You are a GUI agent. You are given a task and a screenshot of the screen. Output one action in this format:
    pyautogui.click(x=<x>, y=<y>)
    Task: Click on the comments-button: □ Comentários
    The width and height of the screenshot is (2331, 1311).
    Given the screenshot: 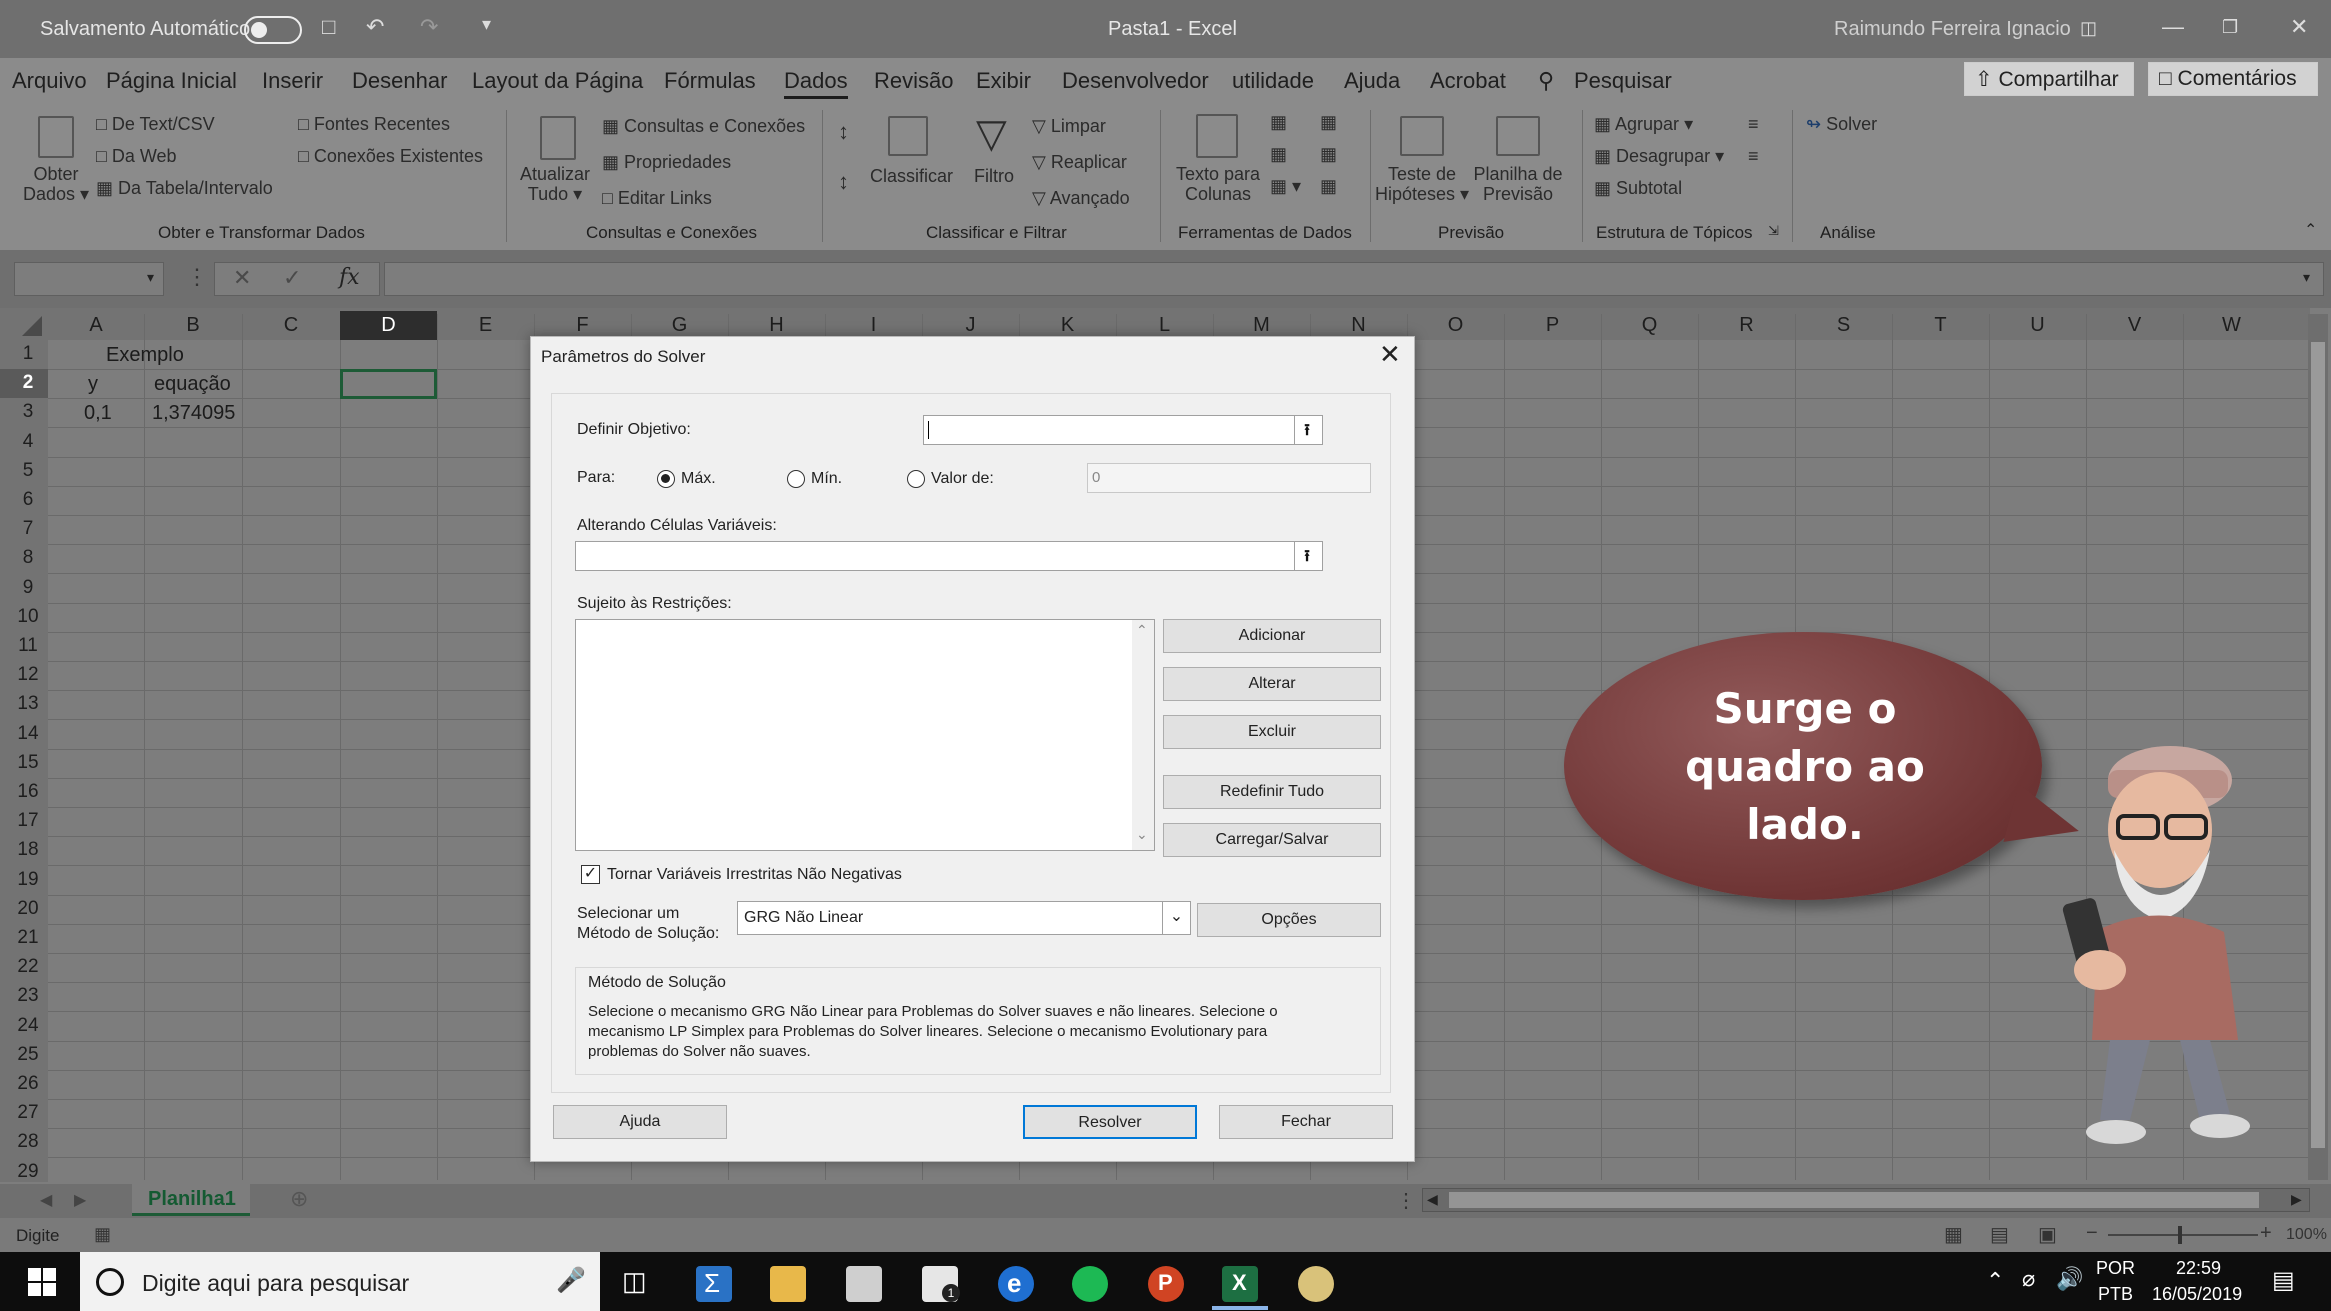 What is the action you would take?
    pyautogui.click(x=2233, y=79)
    